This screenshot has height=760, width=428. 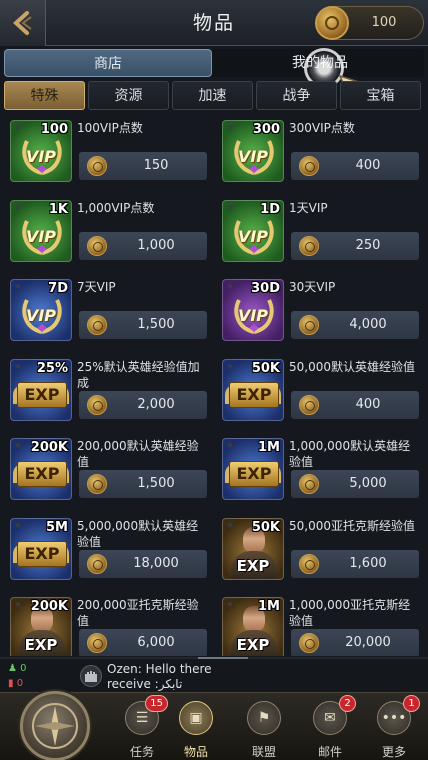 I want to click on tab-shop: 商店, so click(x=108, y=63).